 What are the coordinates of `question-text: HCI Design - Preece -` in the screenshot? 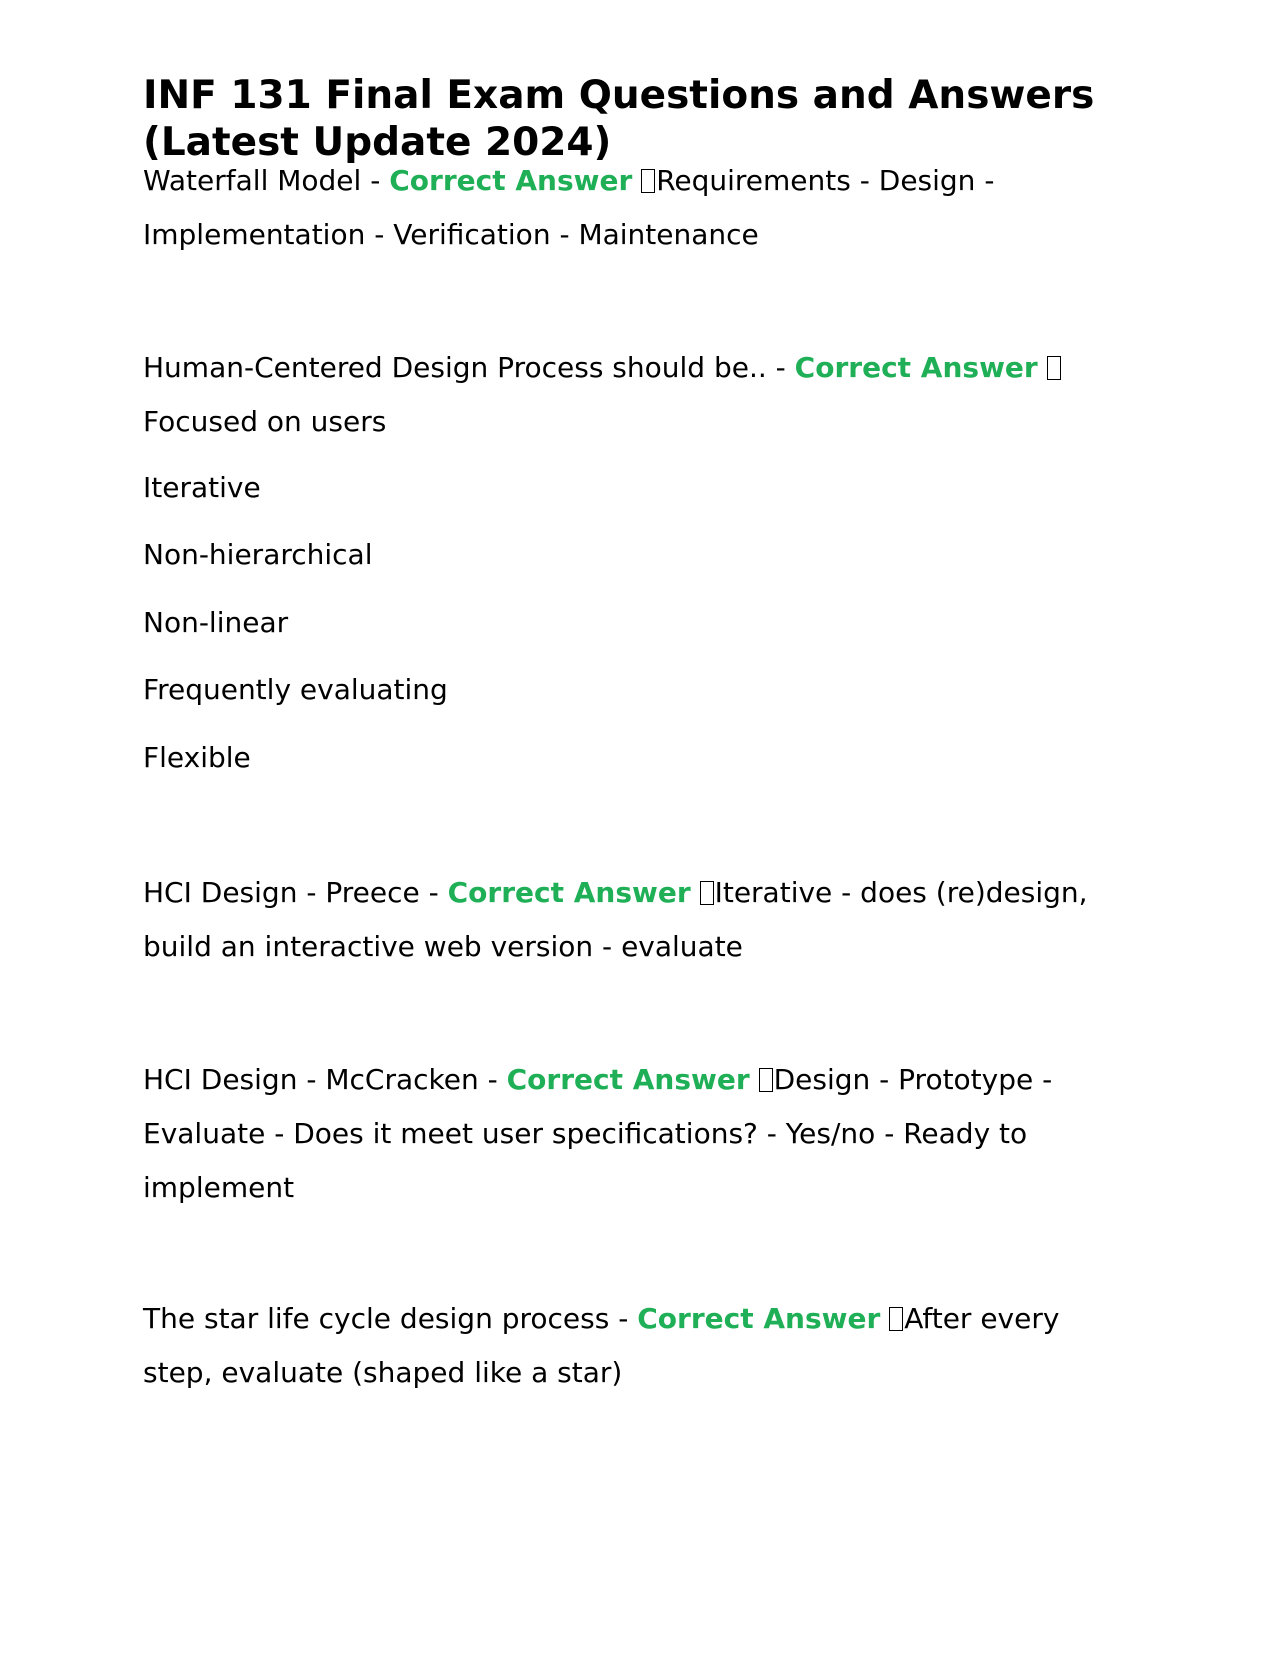 It's located at (295, 892).